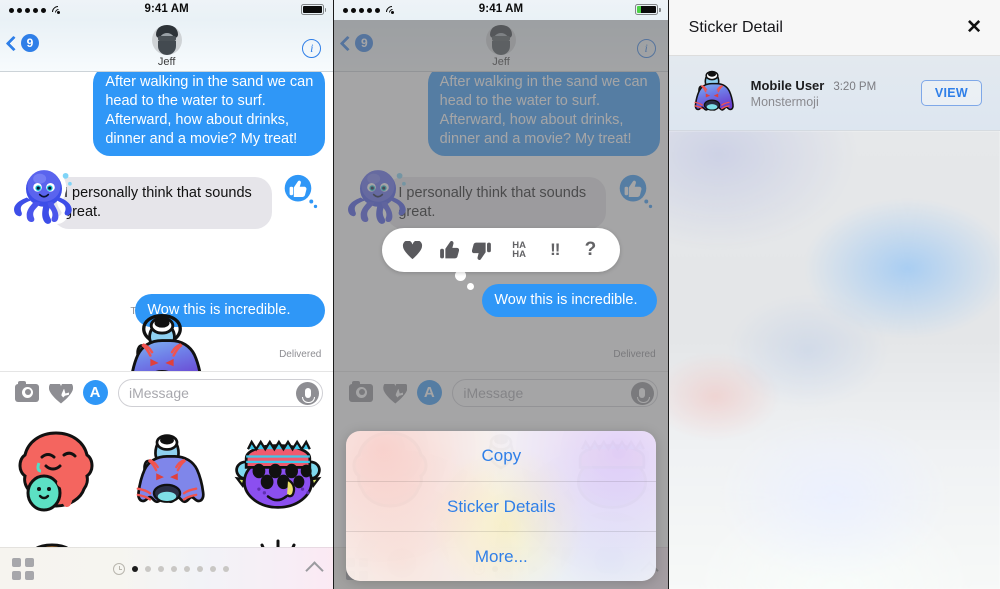  I want to click on blue-monster-sticker-thumbnail, so click(714, 90).